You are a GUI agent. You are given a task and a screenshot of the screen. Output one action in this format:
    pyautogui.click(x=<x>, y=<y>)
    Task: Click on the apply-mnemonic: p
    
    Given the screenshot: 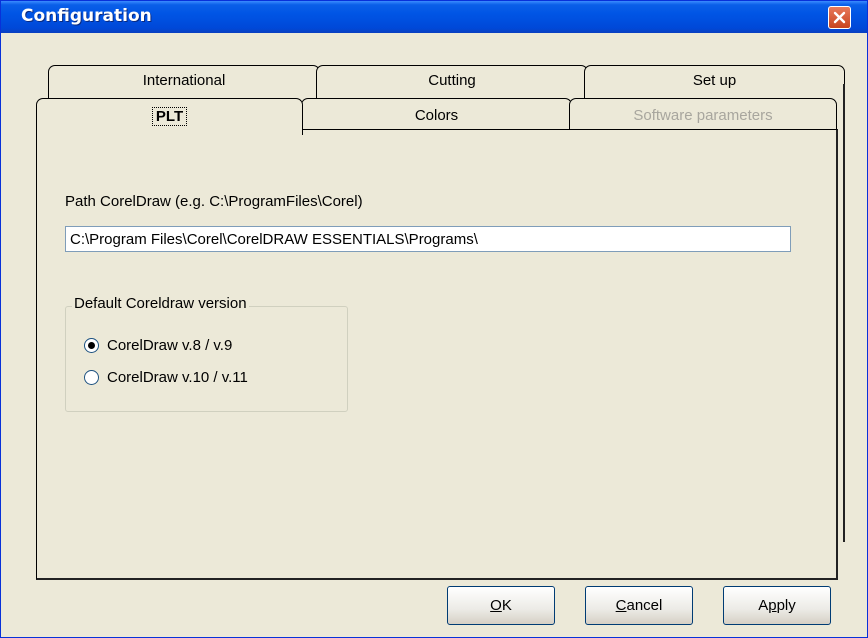 What is the action you would take?
    pyautogui.click(x=772, y=605)
    